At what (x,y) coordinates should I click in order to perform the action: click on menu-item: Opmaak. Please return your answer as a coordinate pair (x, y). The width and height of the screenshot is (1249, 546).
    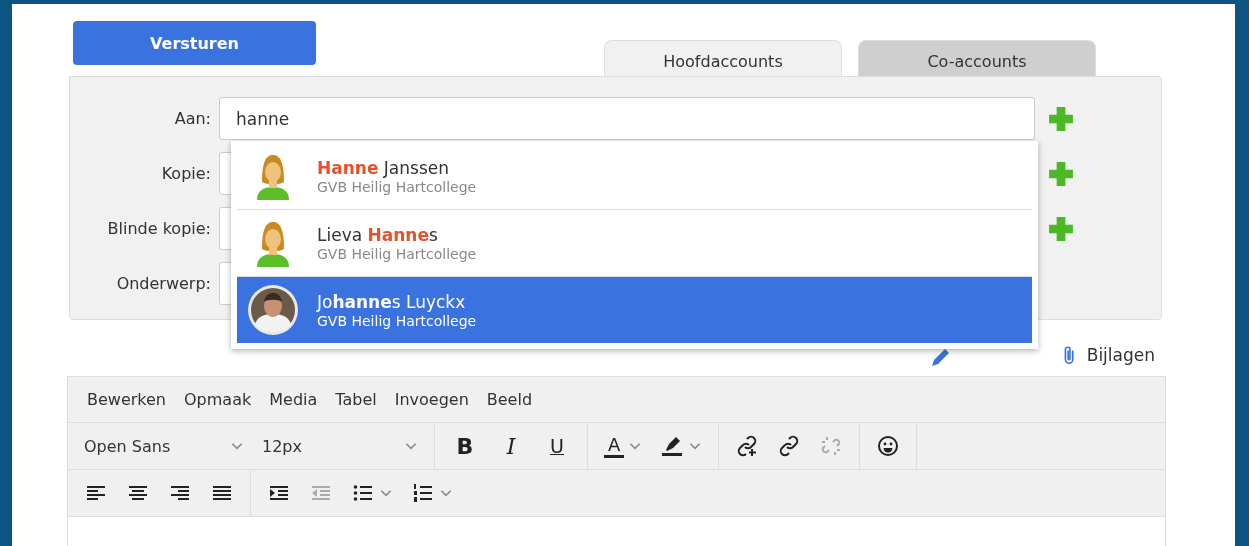
    Looking at the image, I should click on (218, 399).